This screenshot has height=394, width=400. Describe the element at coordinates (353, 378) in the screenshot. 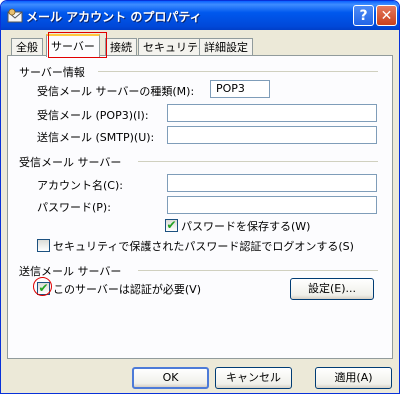

I see `apply-button: 適用(A)` at that location.